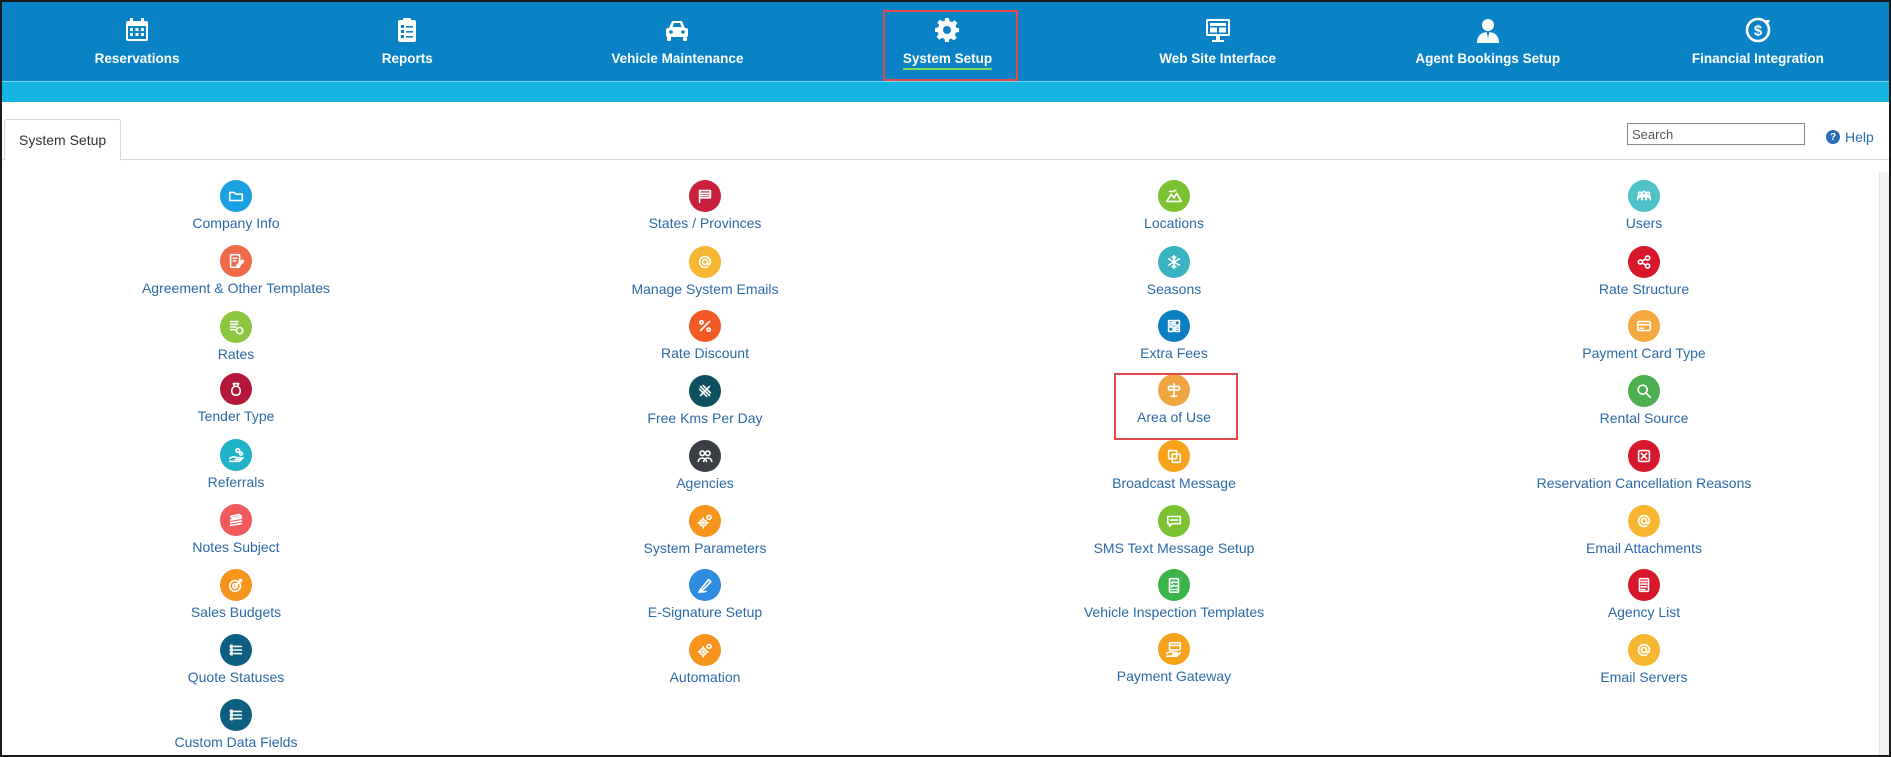 The image size is (1891, 757). What do you see at coordinates (1174, 612) in the screenshot?
I see `setup-item-label: Vehicle Inspection Templates` at bounding box center [1174, 612].